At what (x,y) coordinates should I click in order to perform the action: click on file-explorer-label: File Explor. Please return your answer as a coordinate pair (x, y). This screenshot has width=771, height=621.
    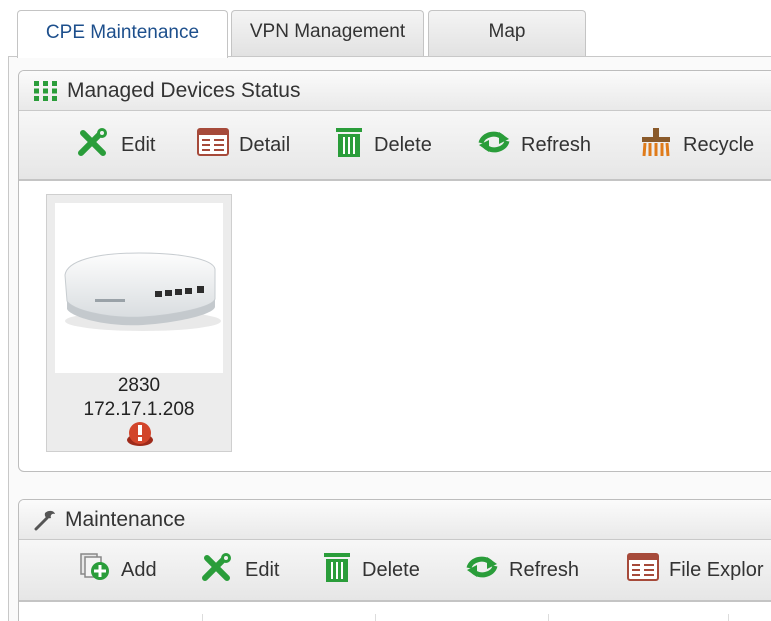
    Looking at the image, I should click on (716, 569).